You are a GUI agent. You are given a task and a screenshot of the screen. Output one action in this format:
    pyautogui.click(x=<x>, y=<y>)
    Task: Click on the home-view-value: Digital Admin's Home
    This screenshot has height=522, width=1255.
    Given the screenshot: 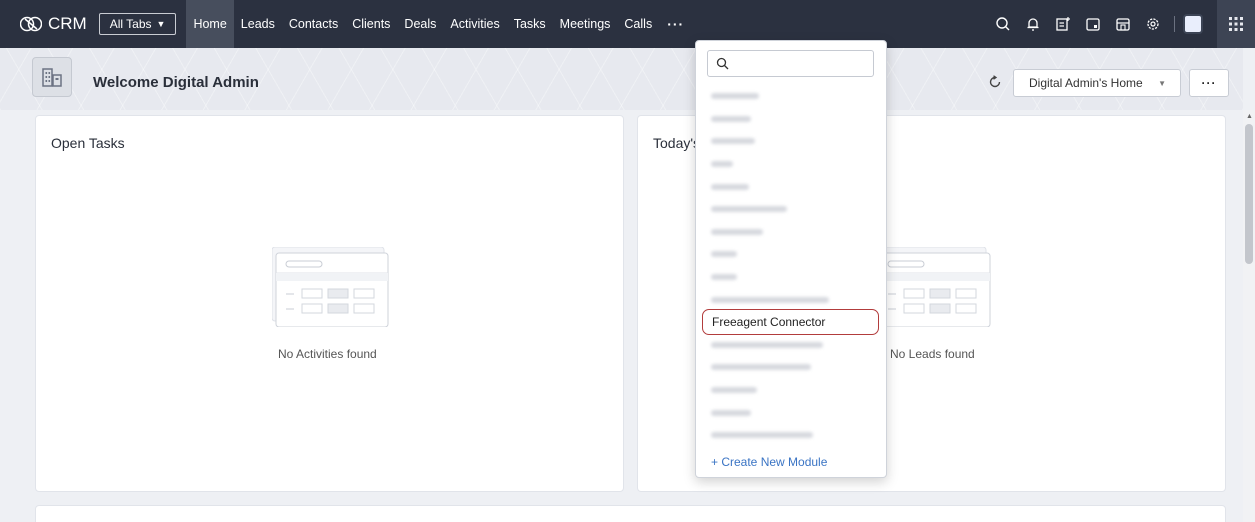 What is the action you would take?
    pyautogui.click(x=1086, y=83)
    